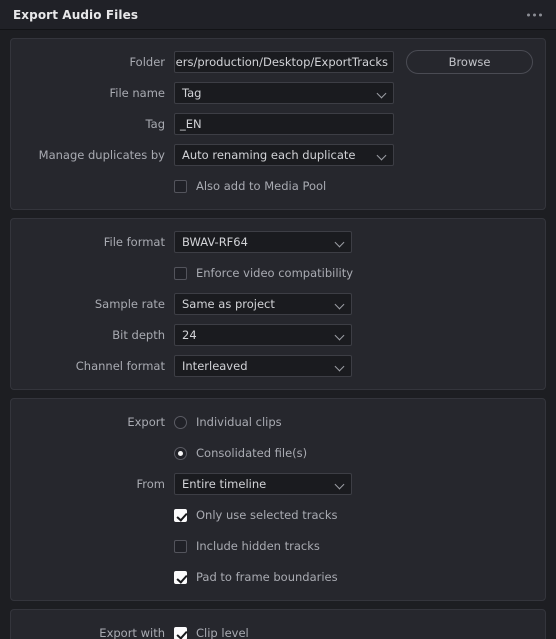 This screenshot has width=556, height=639. I want to click on clip-level-checkbox: Clip level, so click(211, 632).